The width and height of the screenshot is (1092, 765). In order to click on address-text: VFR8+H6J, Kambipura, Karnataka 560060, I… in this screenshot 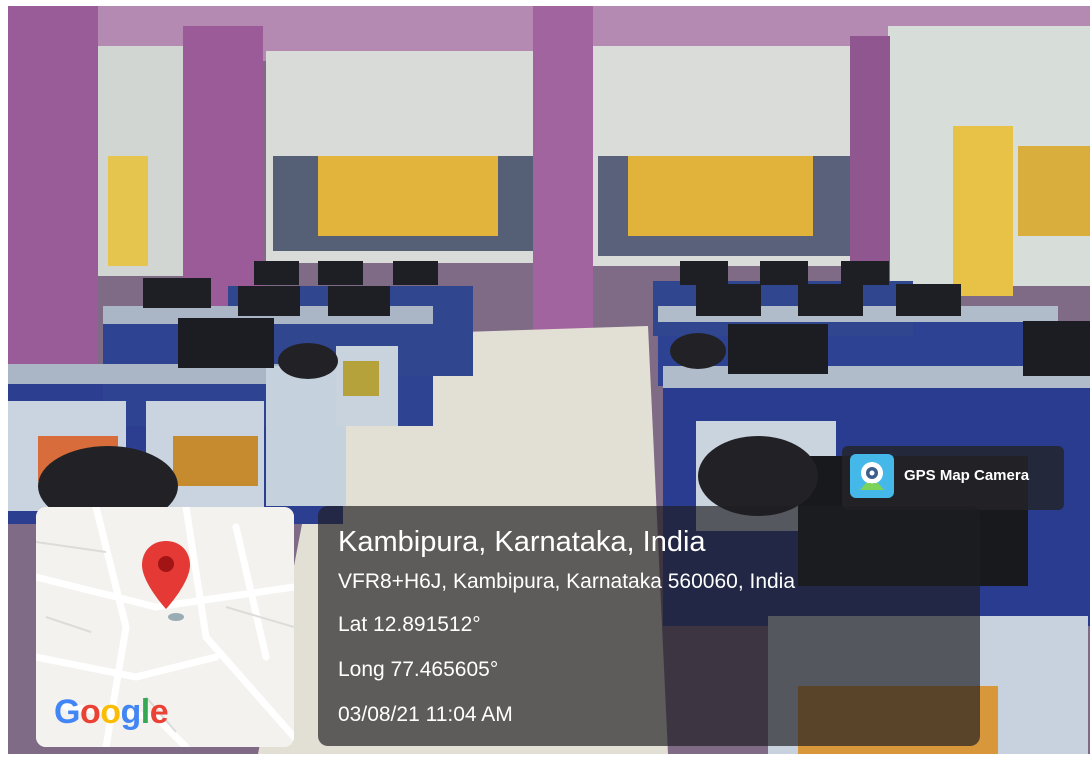, I will do `click(567, 581)`.